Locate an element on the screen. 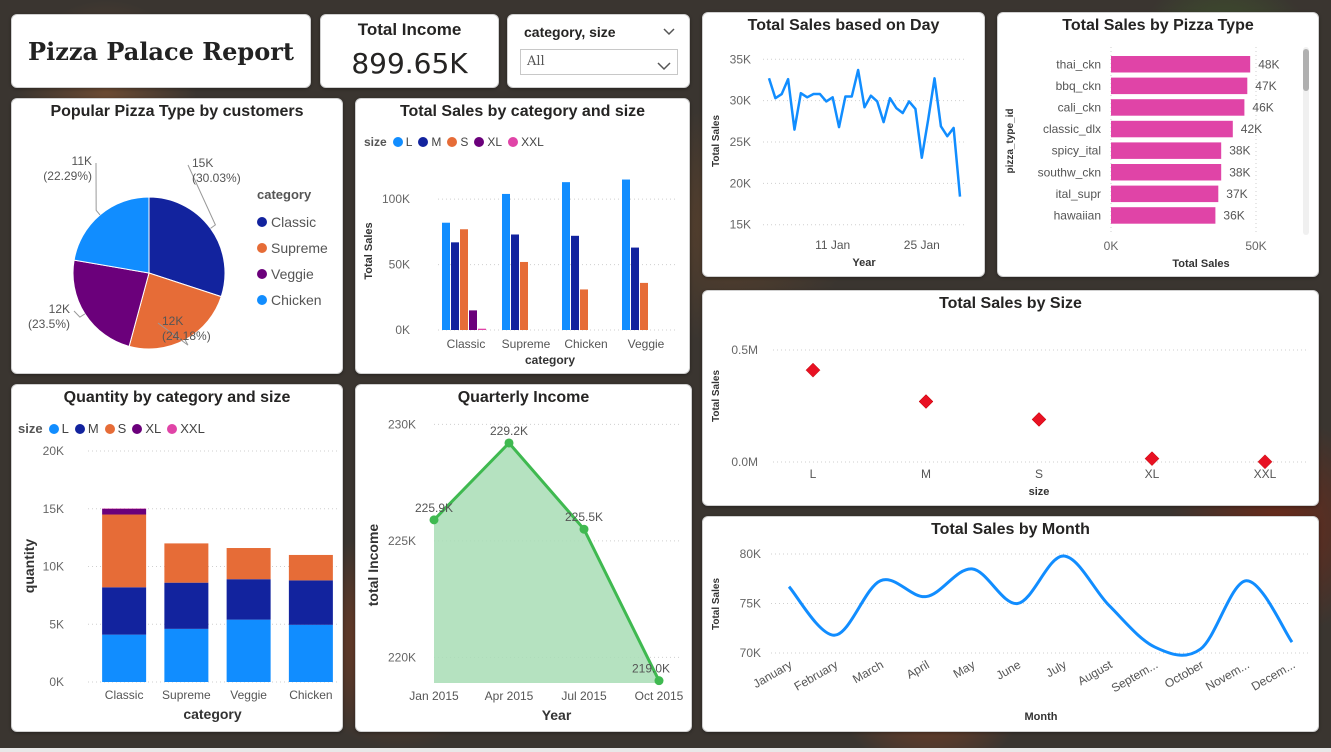  bar-l-chicken is located at coordinates (566, 256).